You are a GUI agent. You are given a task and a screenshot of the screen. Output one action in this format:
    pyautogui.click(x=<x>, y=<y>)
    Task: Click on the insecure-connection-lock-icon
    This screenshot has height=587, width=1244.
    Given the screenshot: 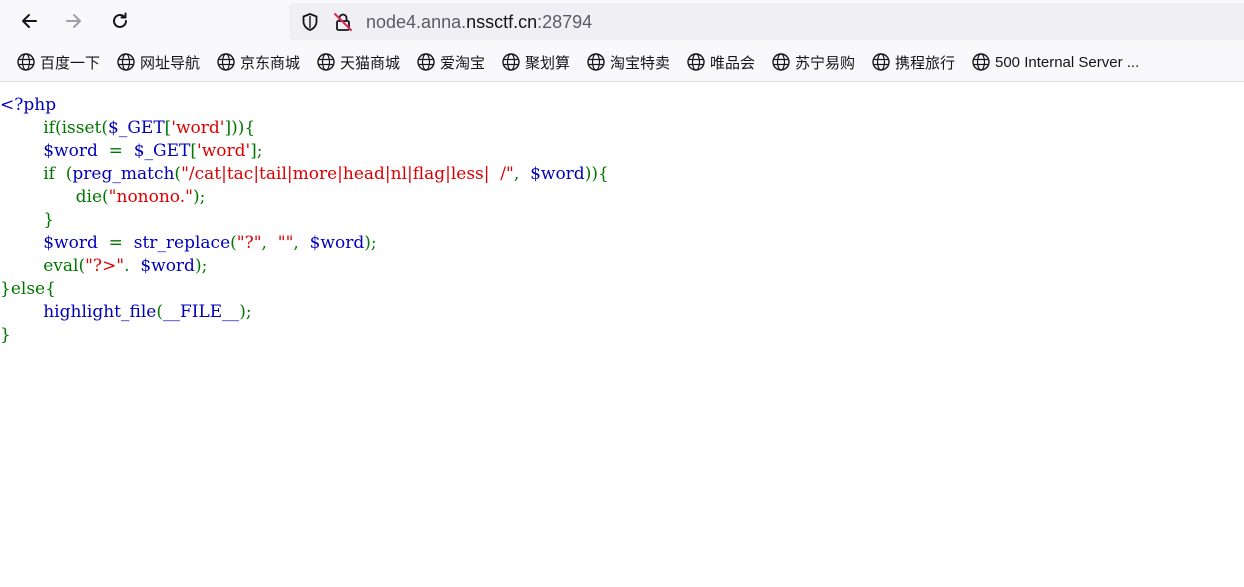 What is the action you would take?
    pyautogui.click(x=343, y=22)
    